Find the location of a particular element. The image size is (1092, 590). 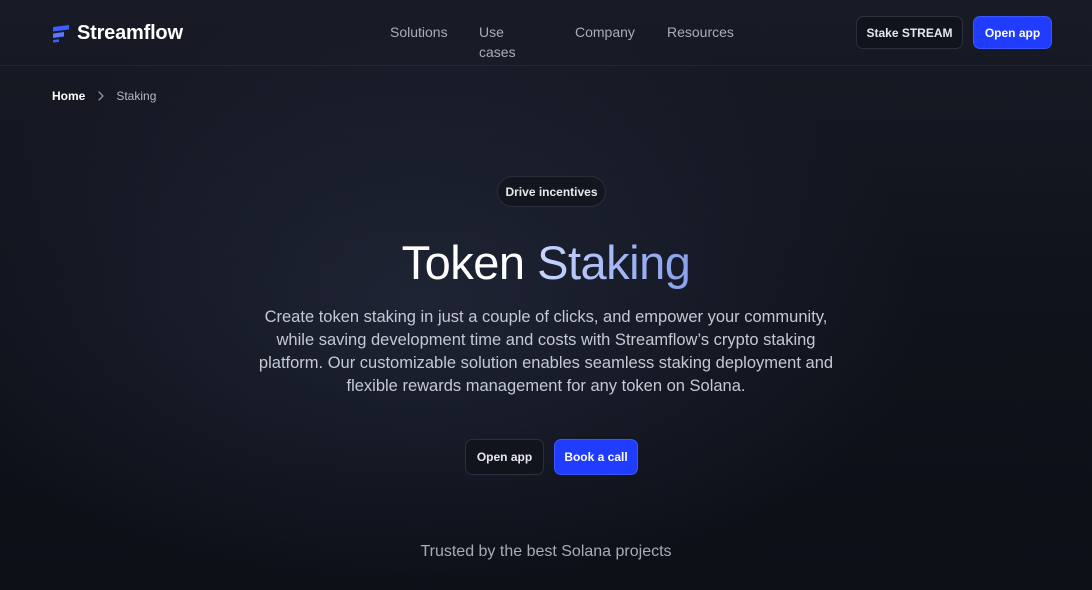

title-token: Token is located at coordinates (463, 262).